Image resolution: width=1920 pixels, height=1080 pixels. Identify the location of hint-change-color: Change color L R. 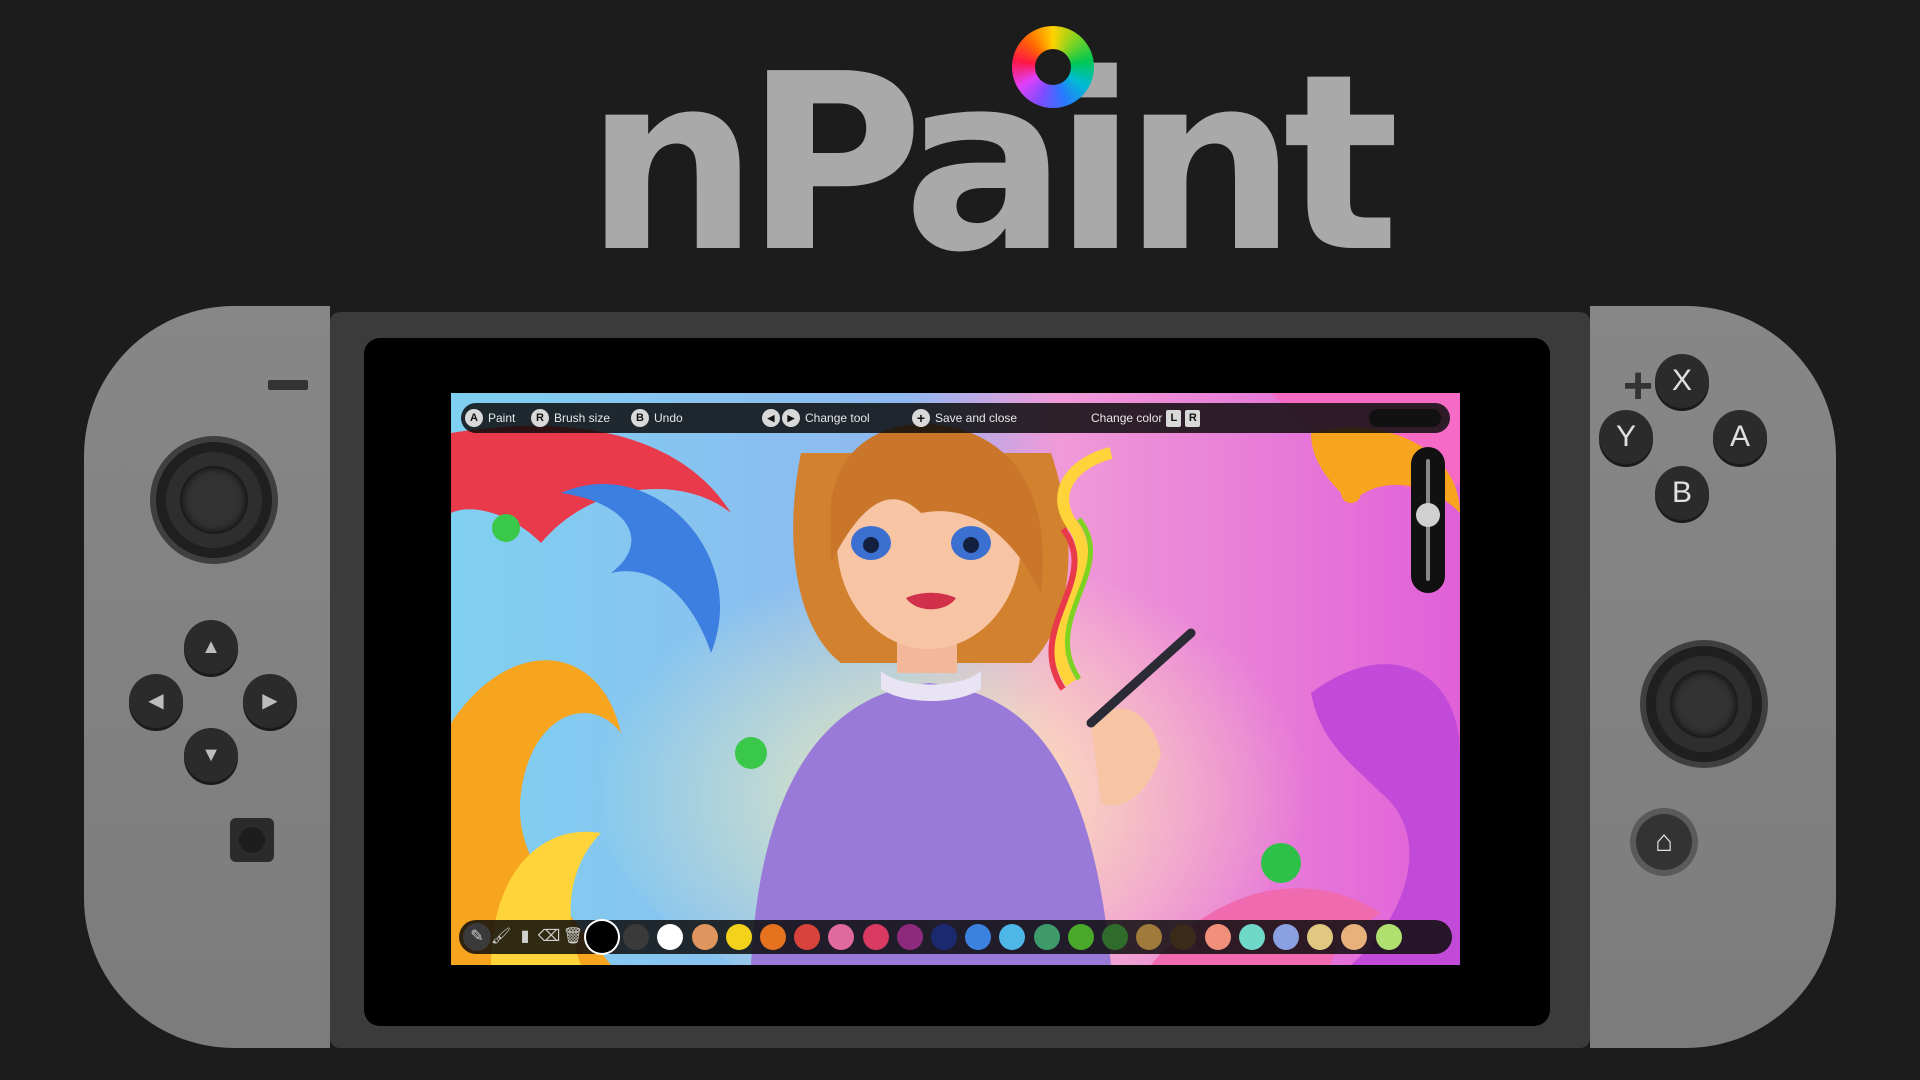
(1146, 418).